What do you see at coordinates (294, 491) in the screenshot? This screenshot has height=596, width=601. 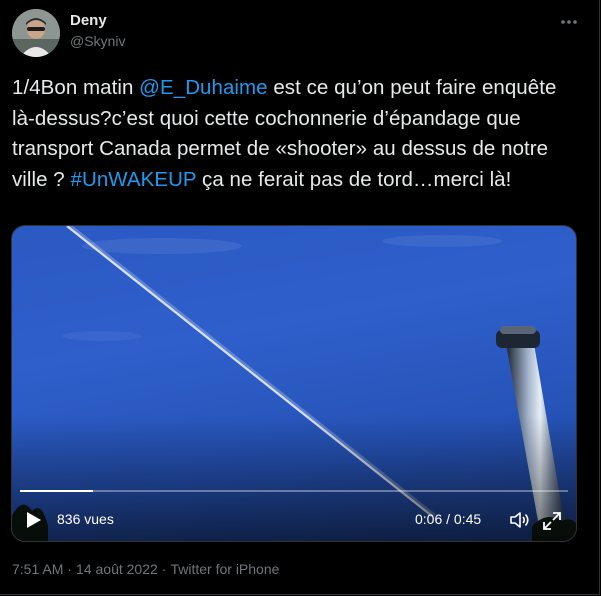 I see `video-progress-bar` at bounding box center [294, 491].